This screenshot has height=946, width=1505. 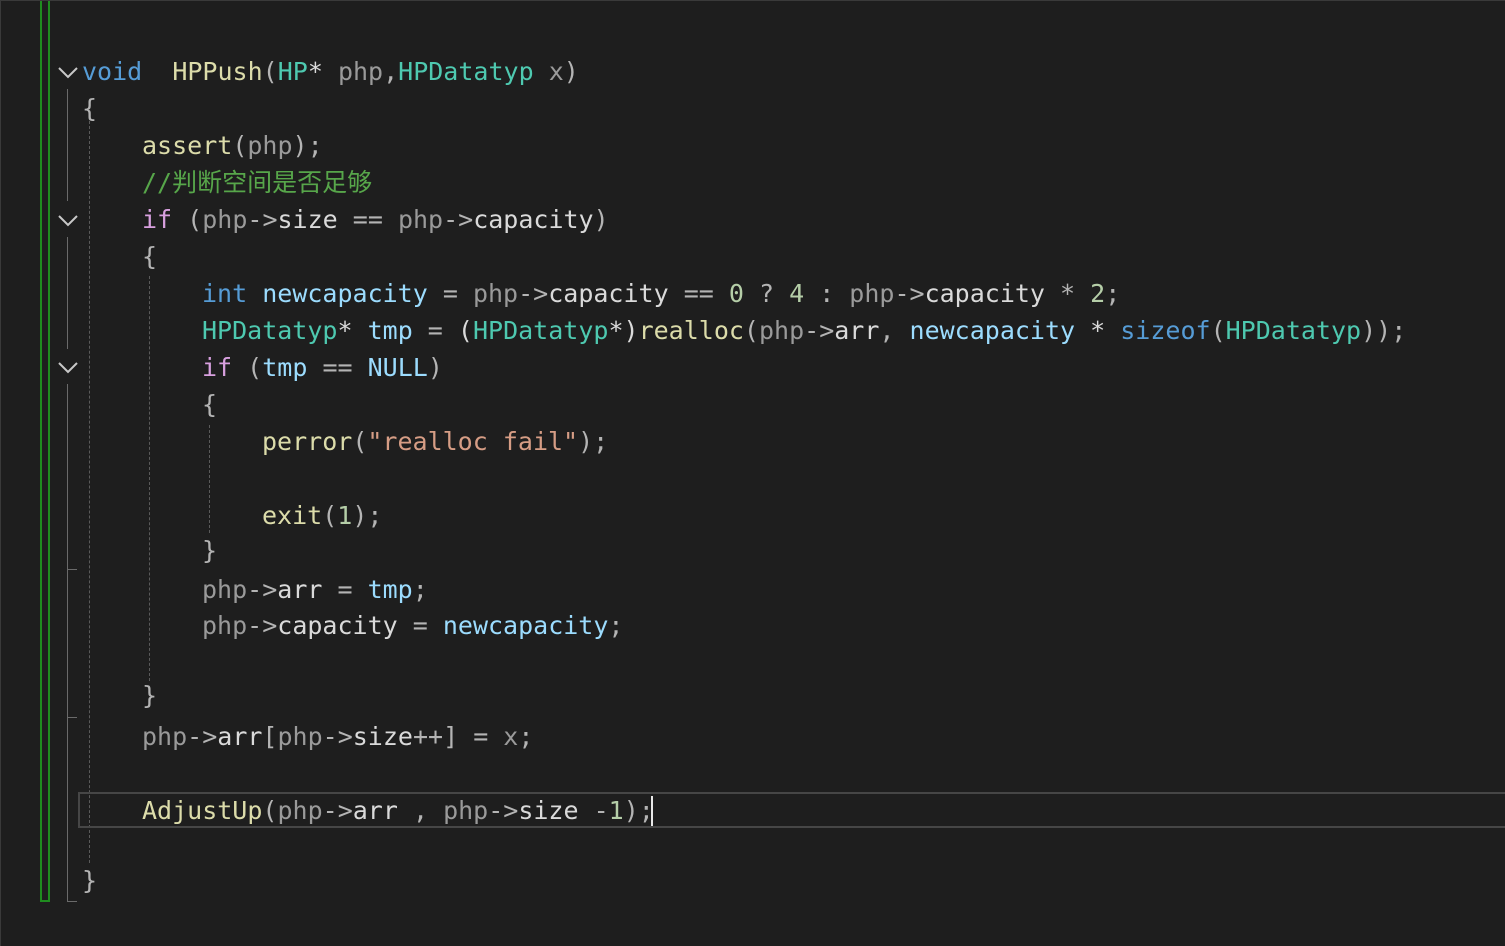 I want to click on operator: ?, so click(x=766, y=293).